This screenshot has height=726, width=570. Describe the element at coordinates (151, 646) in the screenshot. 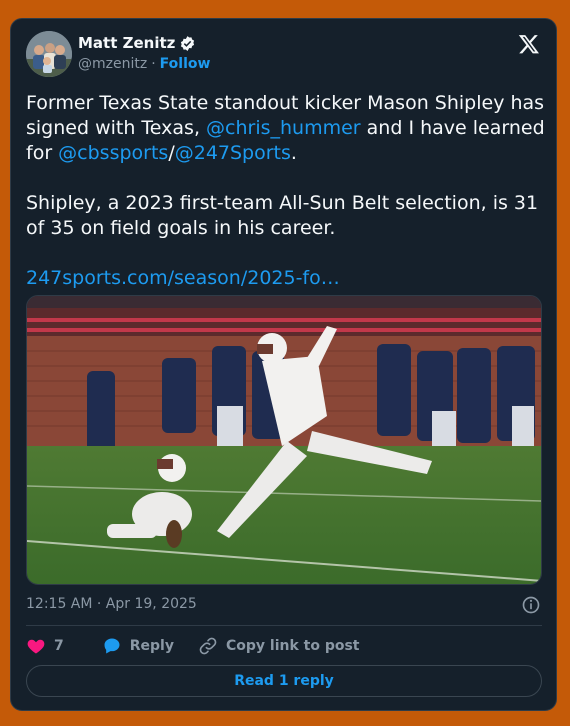

I see `reply-label: Reply` at that location.